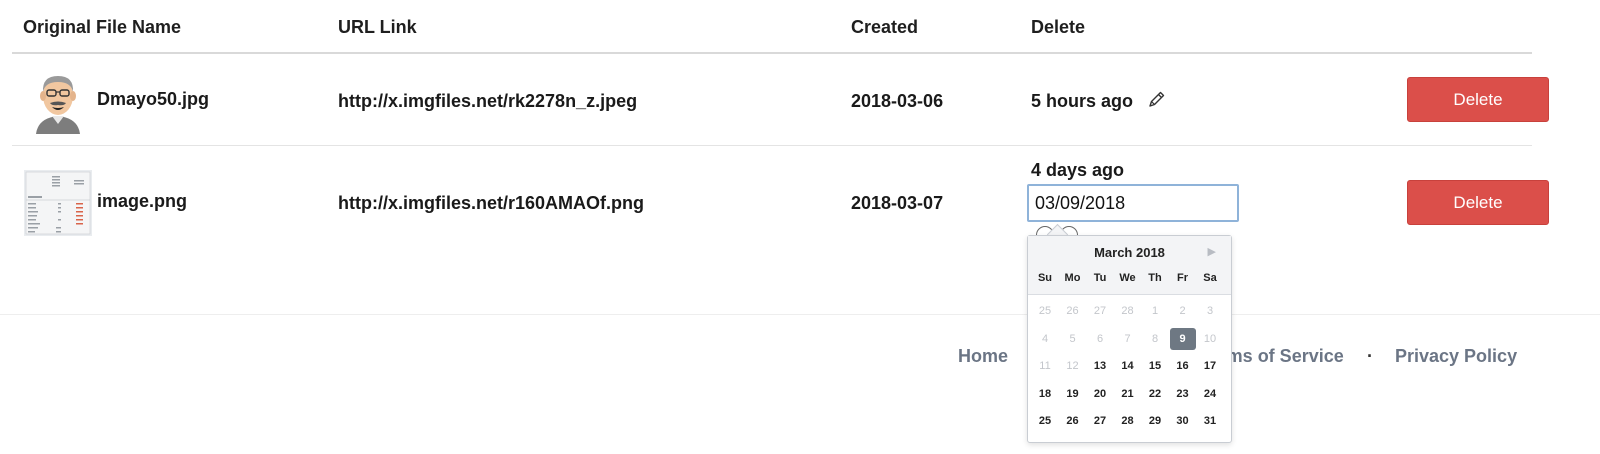 This screenshot has width=1600, height=454. What do you see at coordinates (377, 27) in the screenshot?
I see `col-header-url-link: URL Link` at bounding box center [377, 27].